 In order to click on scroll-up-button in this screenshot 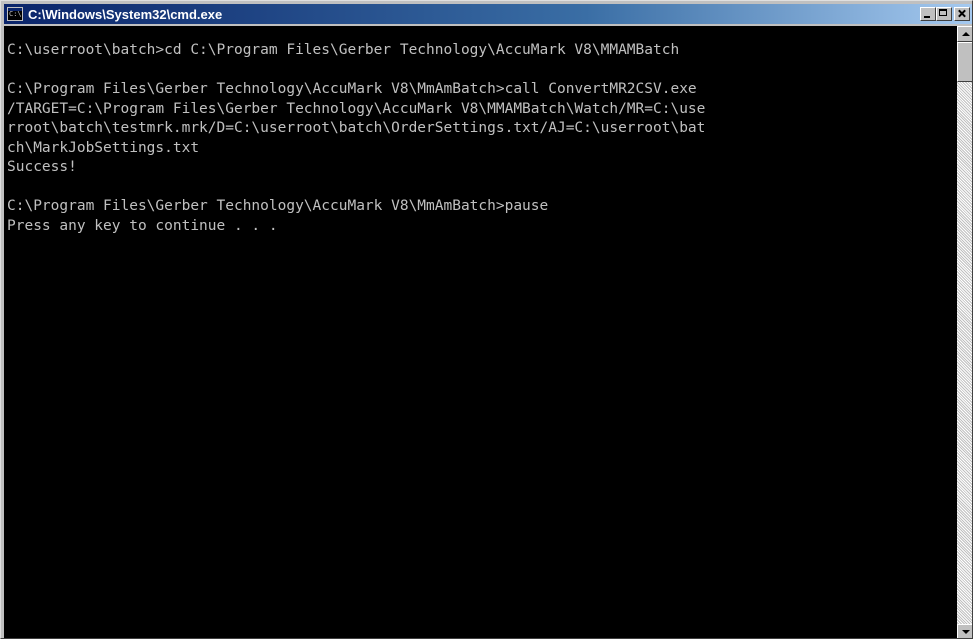, I will do `click(964, 34)`.